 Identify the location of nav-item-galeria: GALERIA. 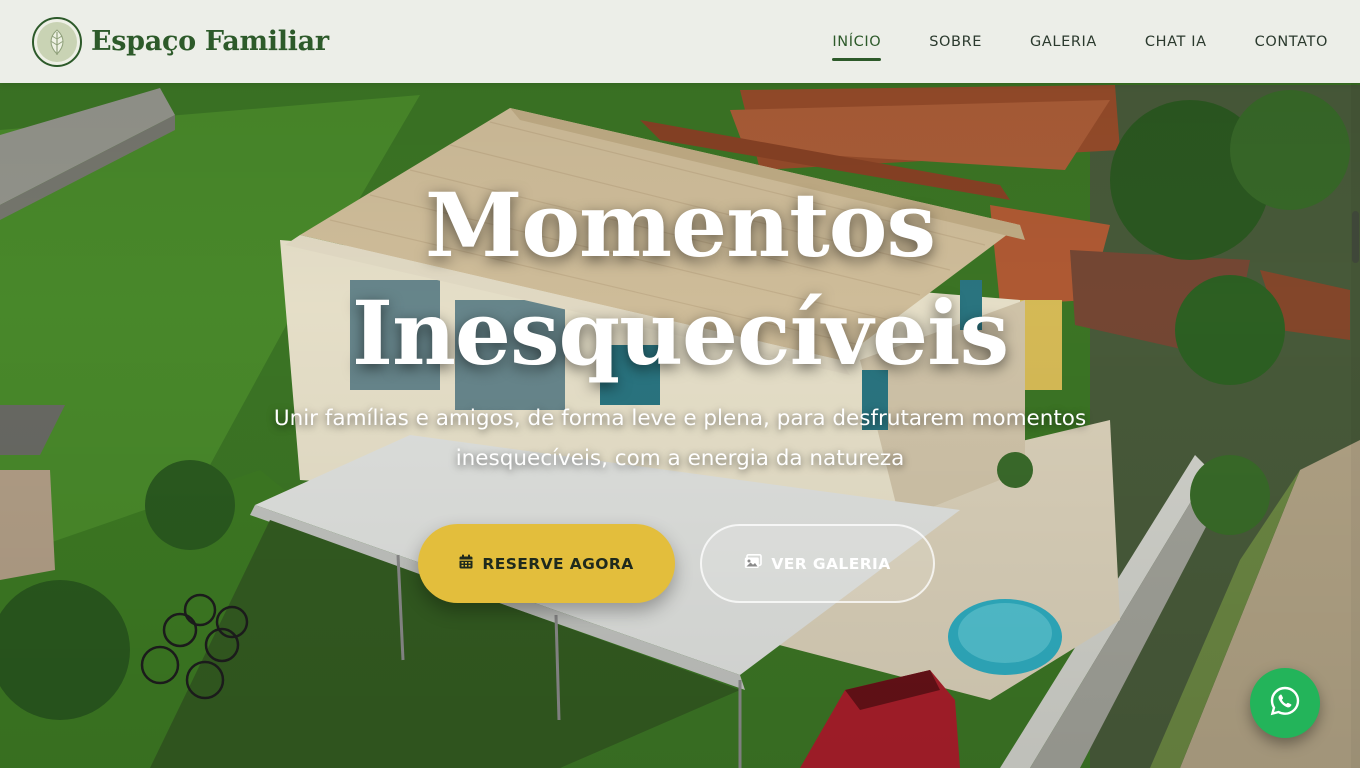
(1063, 42).